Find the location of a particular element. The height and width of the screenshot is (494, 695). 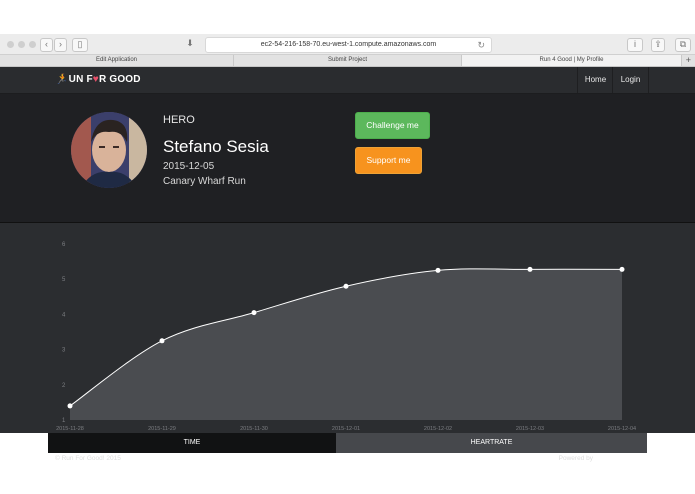

tab-submit-project: Submit Project is located at coordinates (348, 60).